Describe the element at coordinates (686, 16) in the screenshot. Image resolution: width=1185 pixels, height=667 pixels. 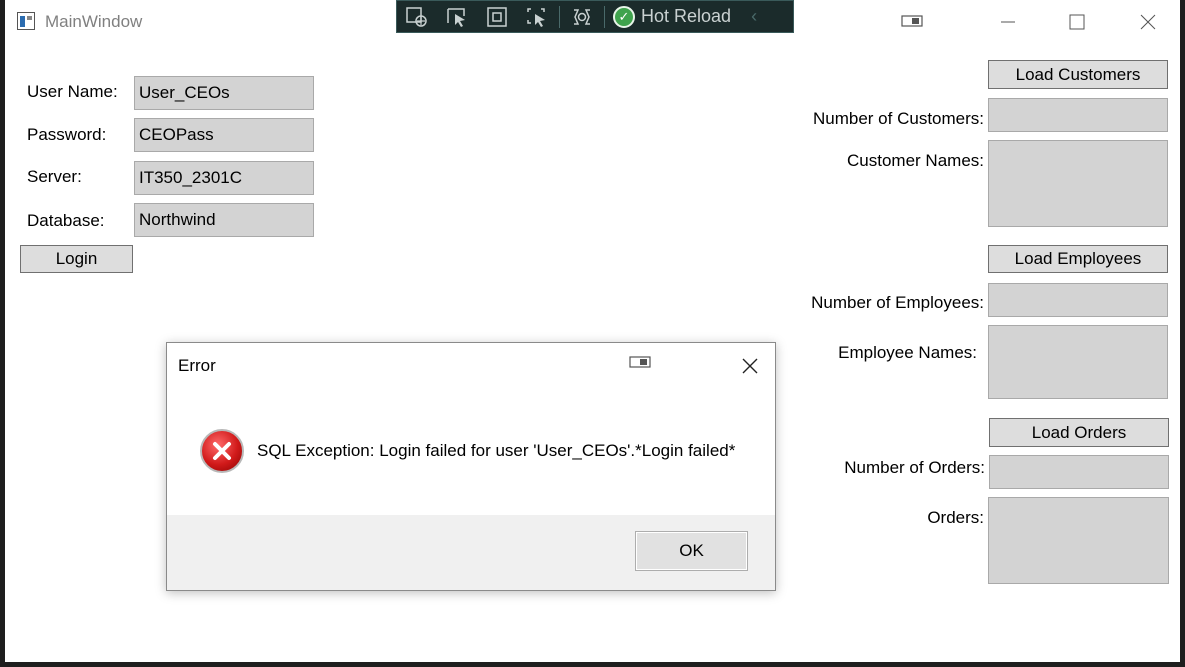
I see `hot-reload-label: Hot Reload` at that location.